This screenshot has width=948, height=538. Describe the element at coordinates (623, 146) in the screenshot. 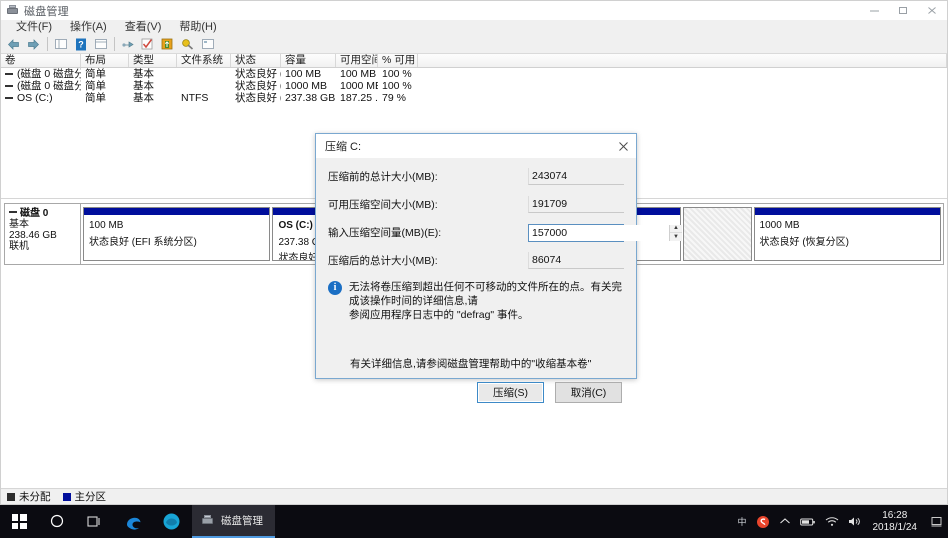

I see `dialog-close-button` at that location.